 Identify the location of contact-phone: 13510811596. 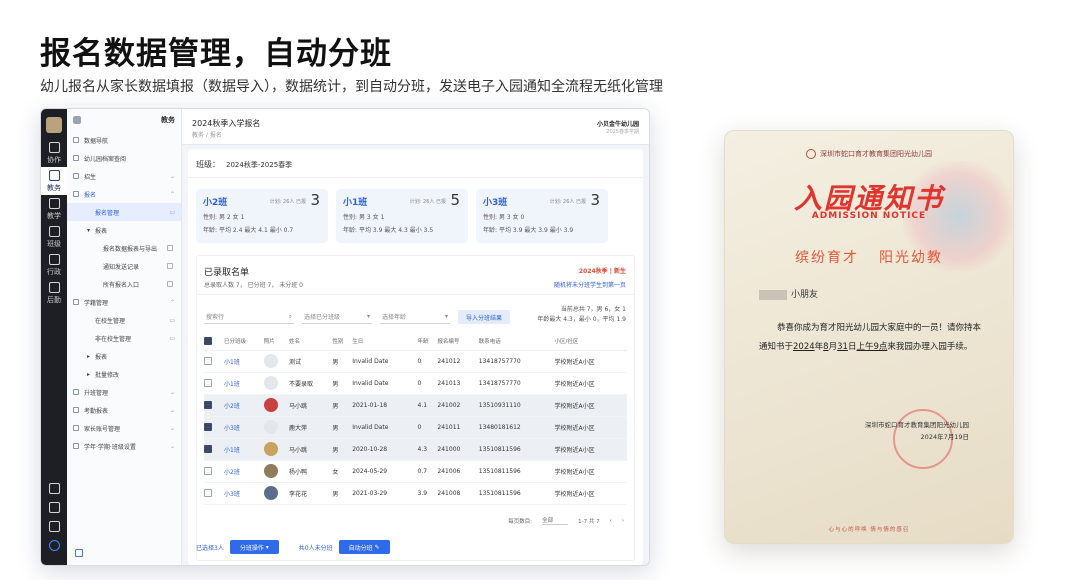
(499, 493).